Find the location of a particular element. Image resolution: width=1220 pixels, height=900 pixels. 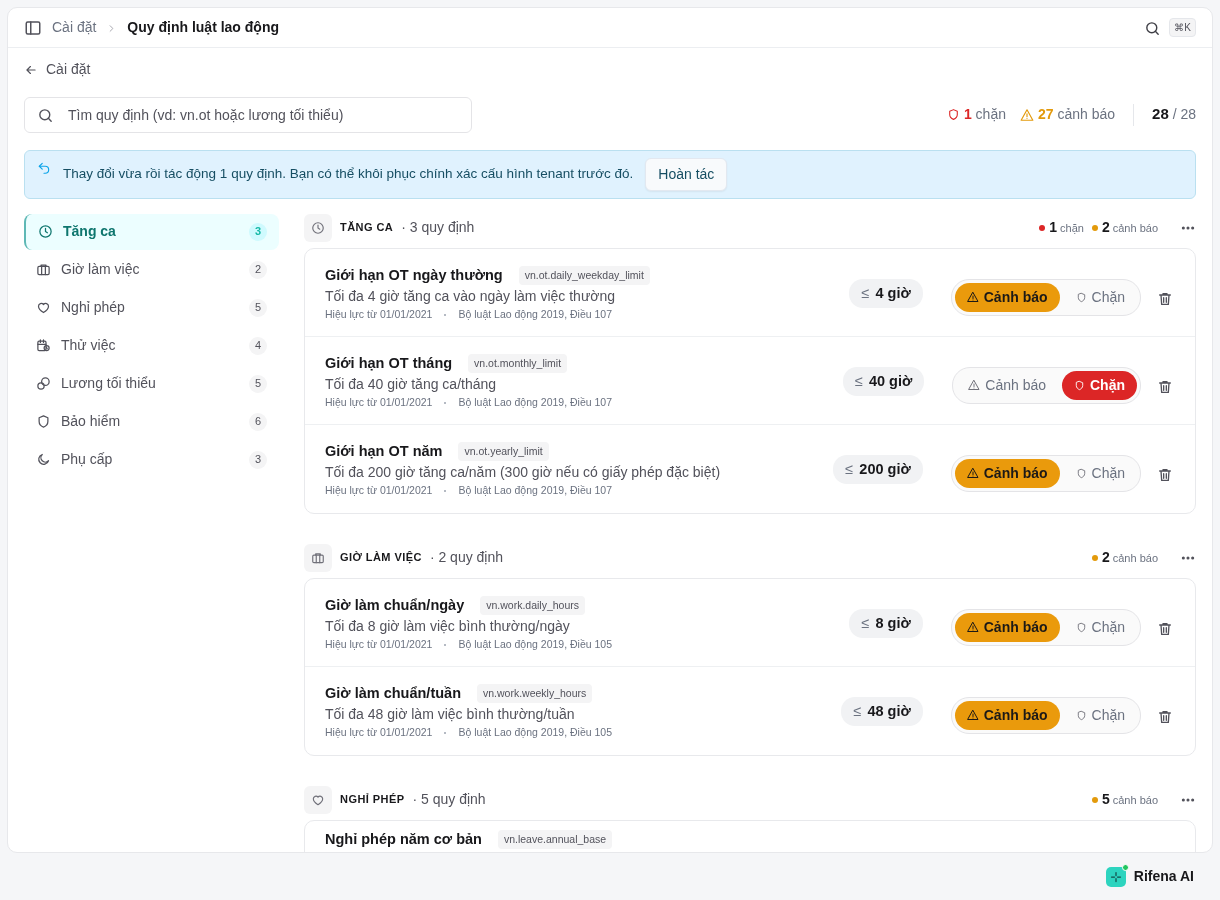

stat-text: 1 chặn is located at coordinates (984, 114).